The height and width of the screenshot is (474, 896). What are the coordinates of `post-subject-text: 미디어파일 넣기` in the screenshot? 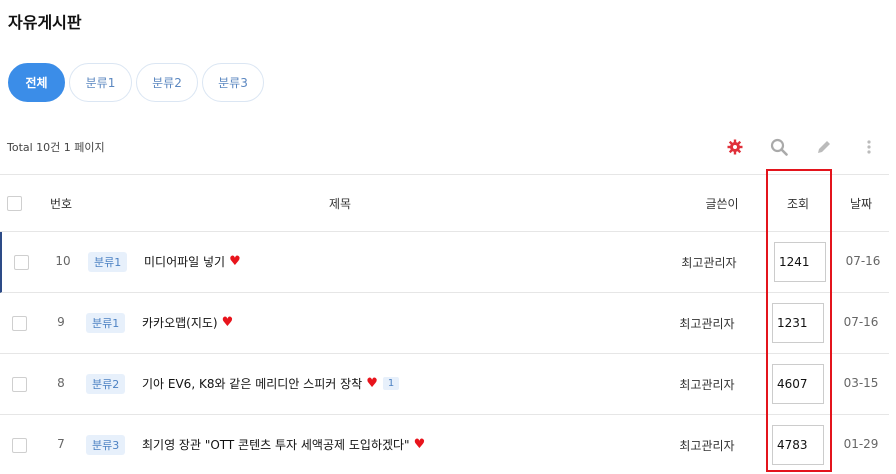 It's located at (185, 262).